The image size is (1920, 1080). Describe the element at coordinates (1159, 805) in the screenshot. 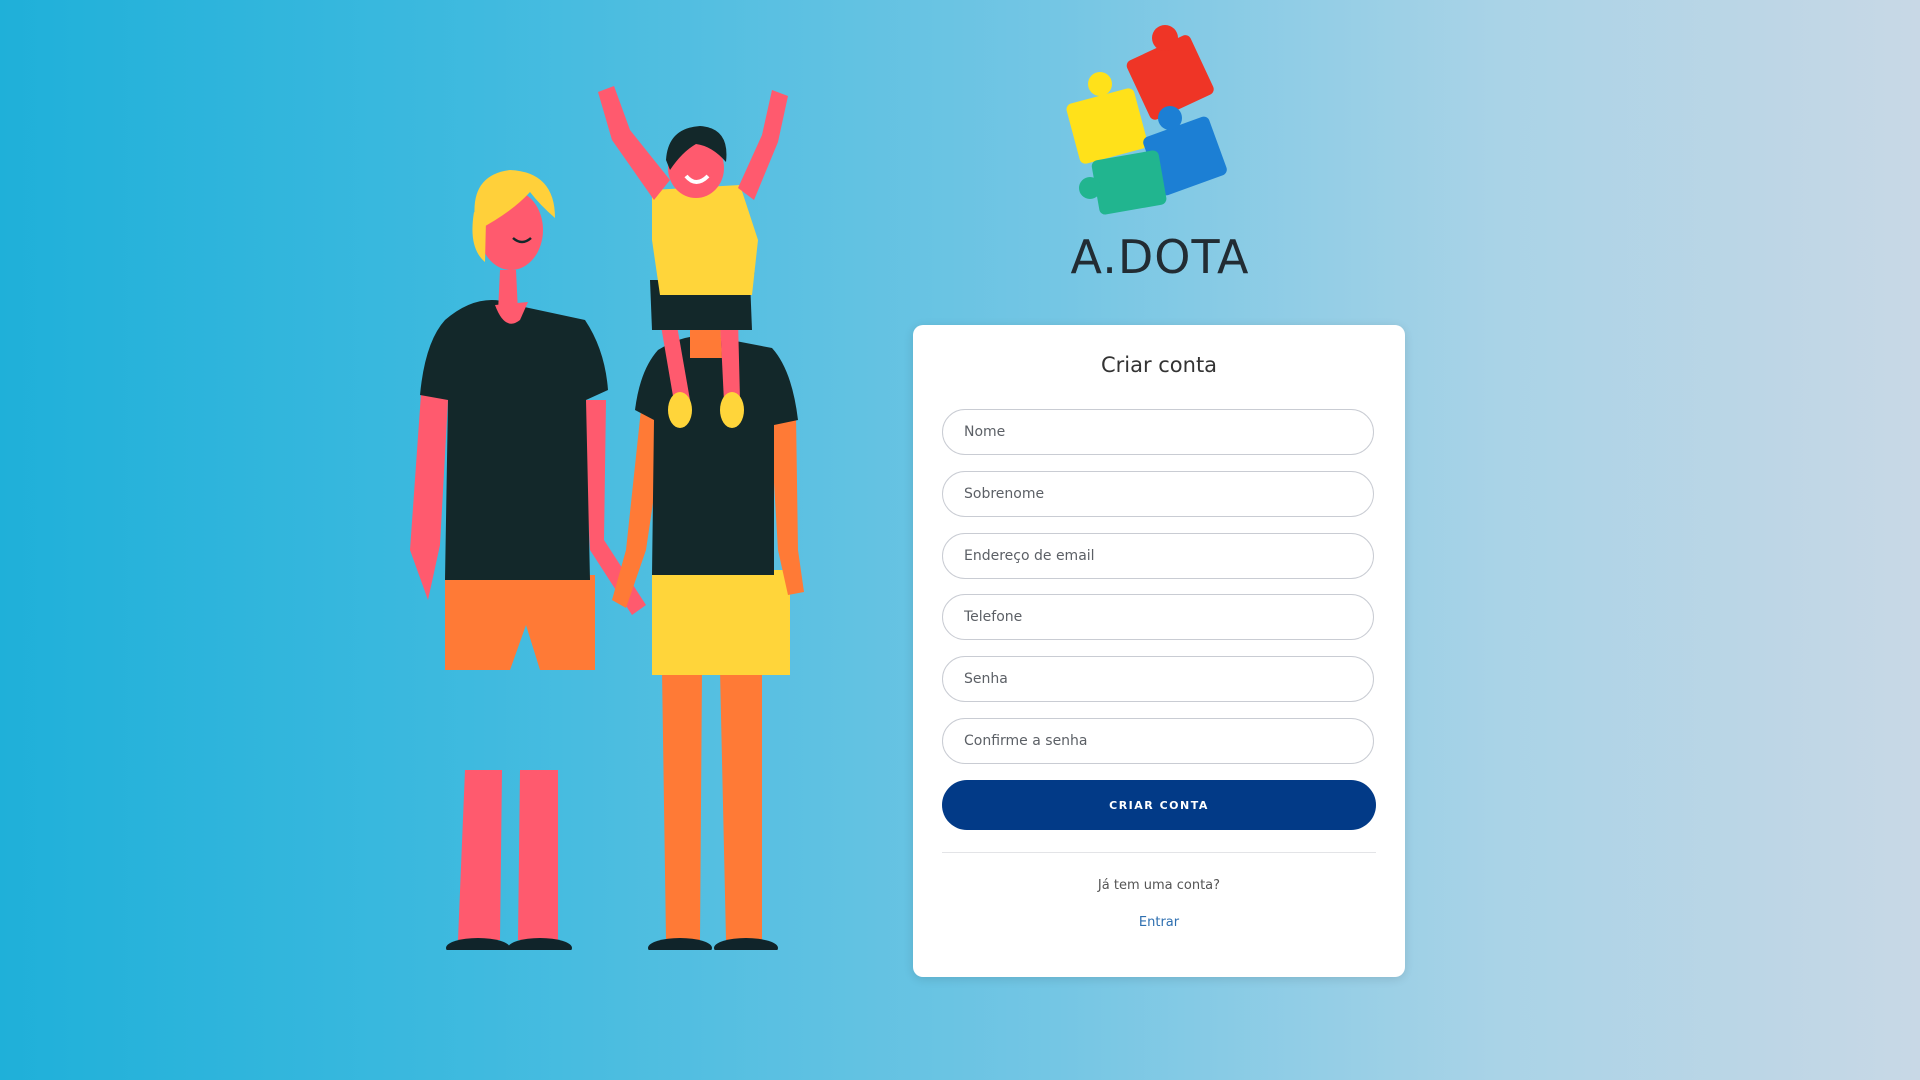

I see `create-account-button: CRIAR CONTA` at that location.